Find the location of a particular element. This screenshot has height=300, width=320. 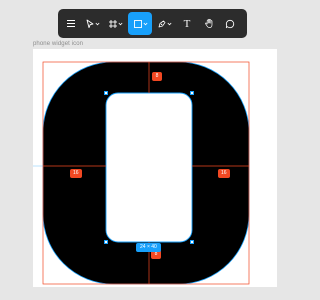

text-tool-button: T is located at coordinates (187, 23).